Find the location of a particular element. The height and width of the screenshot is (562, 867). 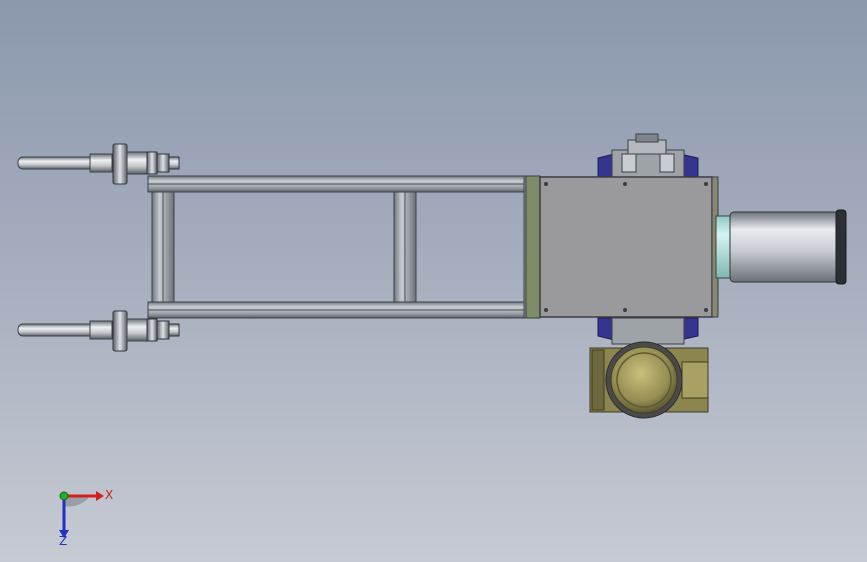

y-axis-dot is located at coordinates (64, 496).